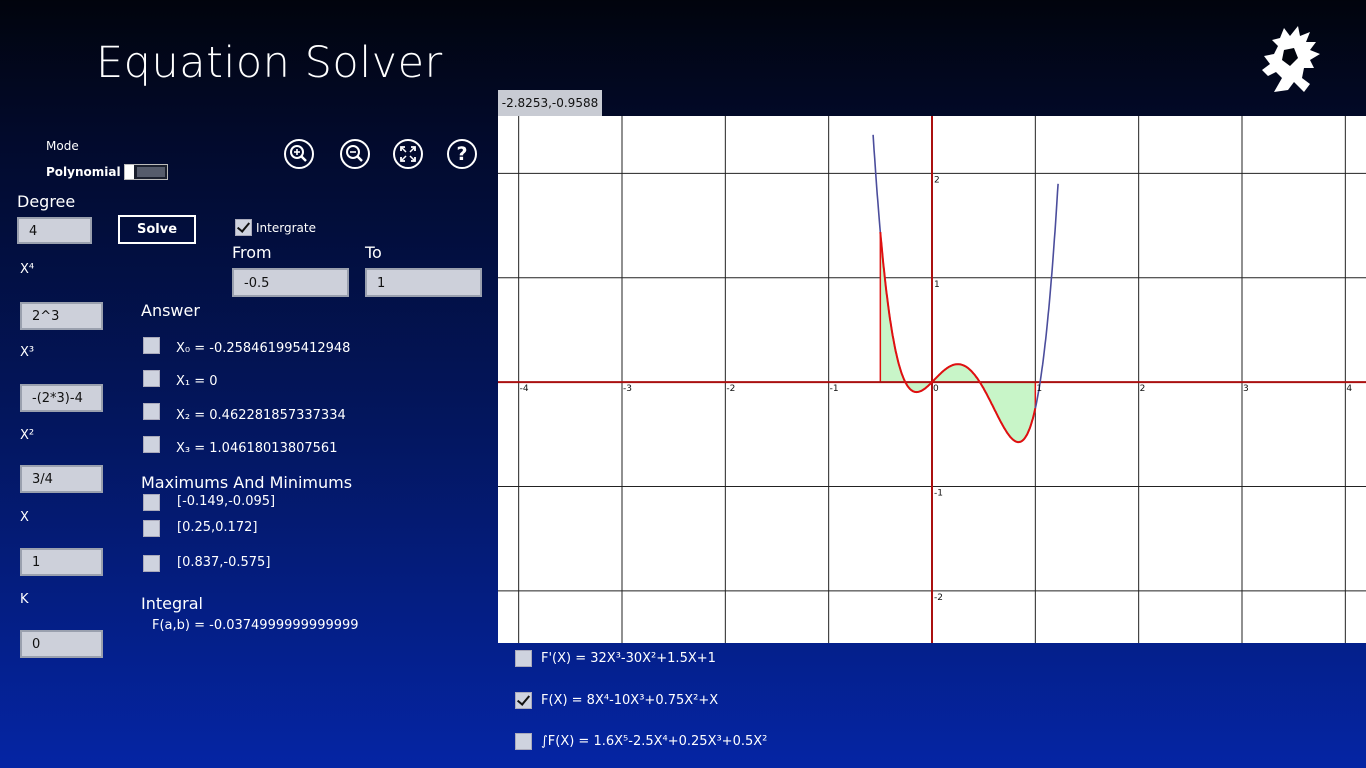  I want to click on integral-heading: Integral, so click(172, 603).